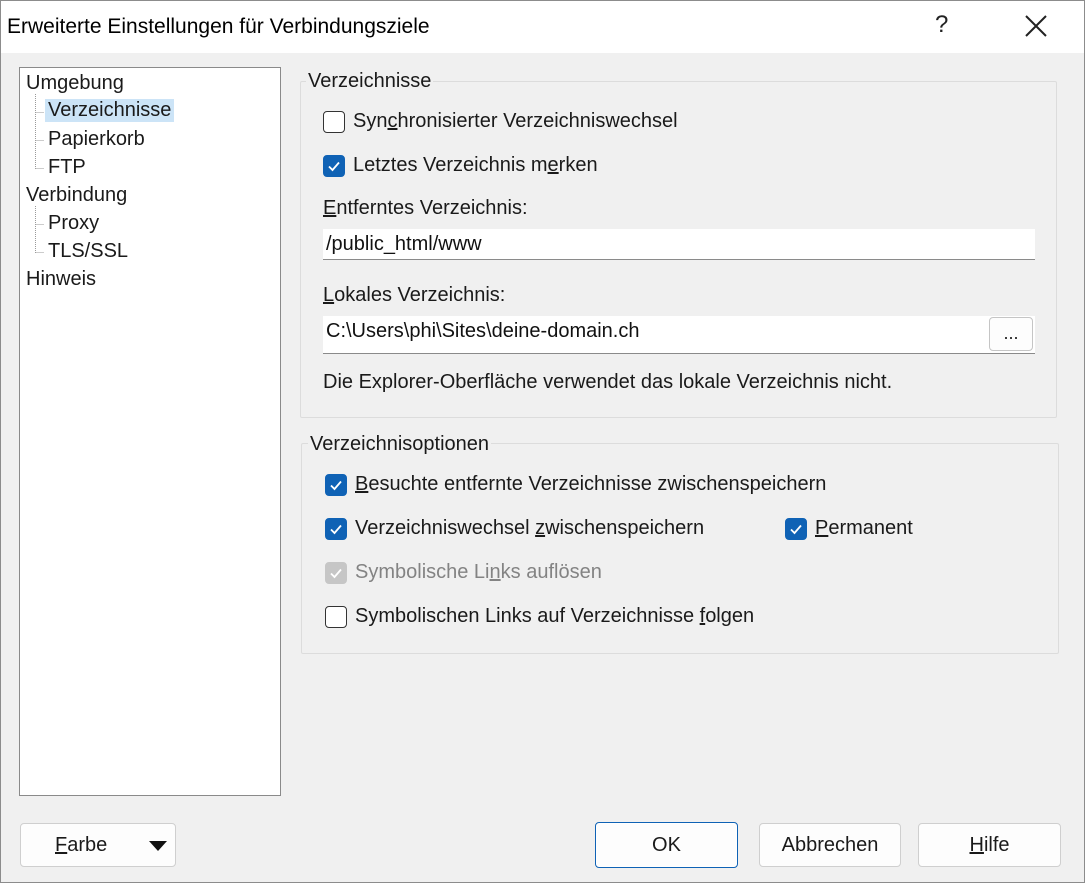 This screenshot has width=1085, height=883. I want to click on remember-last-dir-checkbox, so click(334, 165).